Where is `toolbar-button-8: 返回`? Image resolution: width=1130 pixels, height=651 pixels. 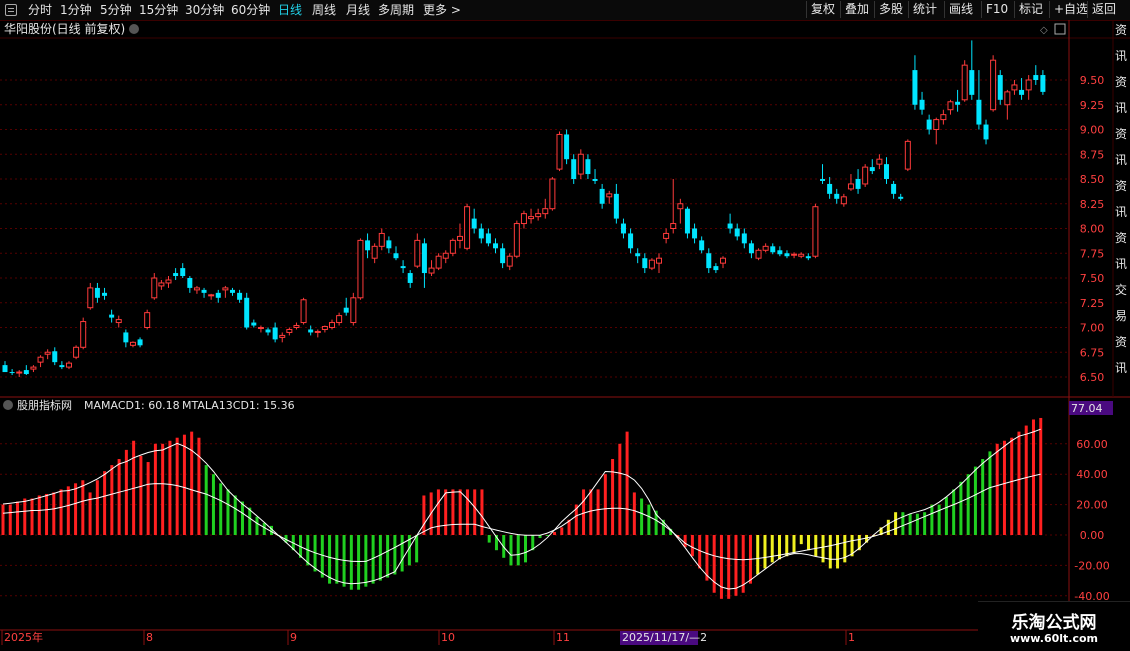 toolbar-button-8: 返回 is located at coordinates (1103, 9).